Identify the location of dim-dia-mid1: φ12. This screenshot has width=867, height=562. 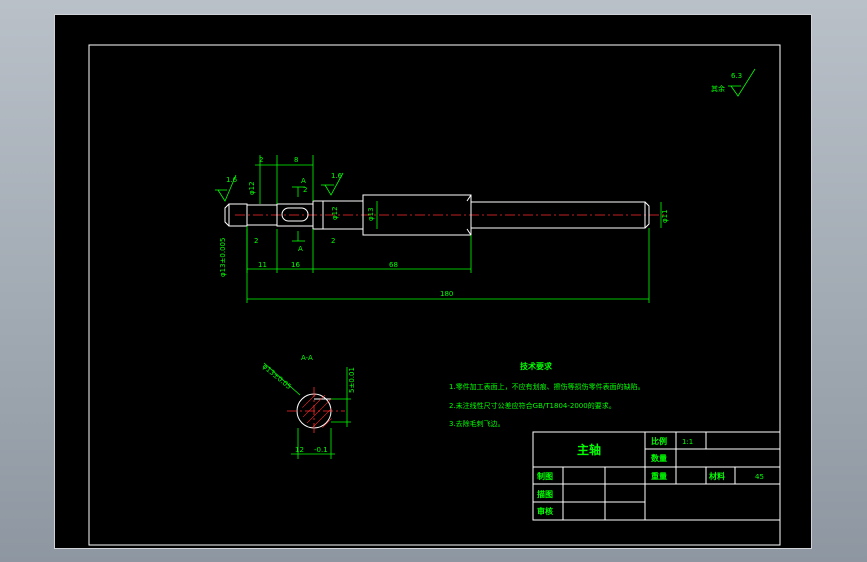
(335, 213).